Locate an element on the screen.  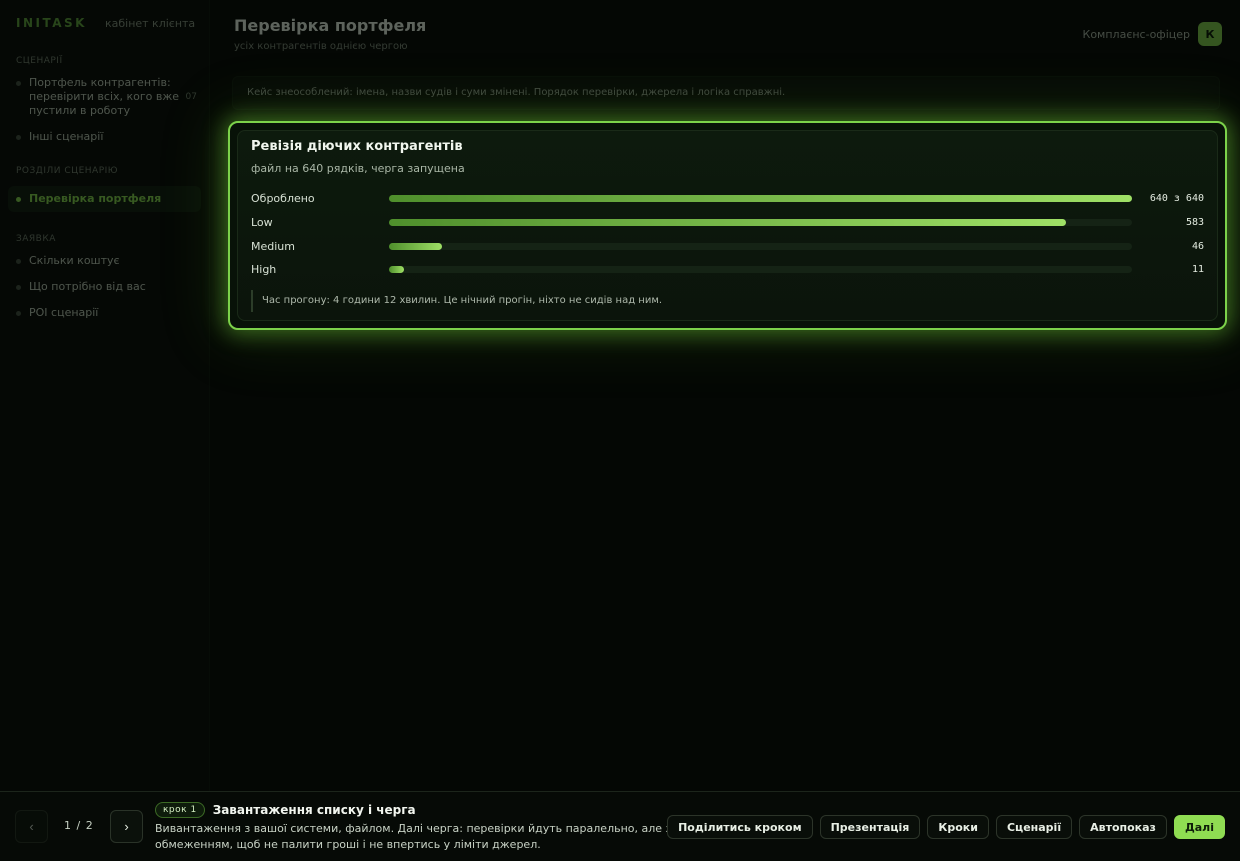
sidebar-item-portfolio-check: Перевірка портфеля is located at coordinates (104, 199).